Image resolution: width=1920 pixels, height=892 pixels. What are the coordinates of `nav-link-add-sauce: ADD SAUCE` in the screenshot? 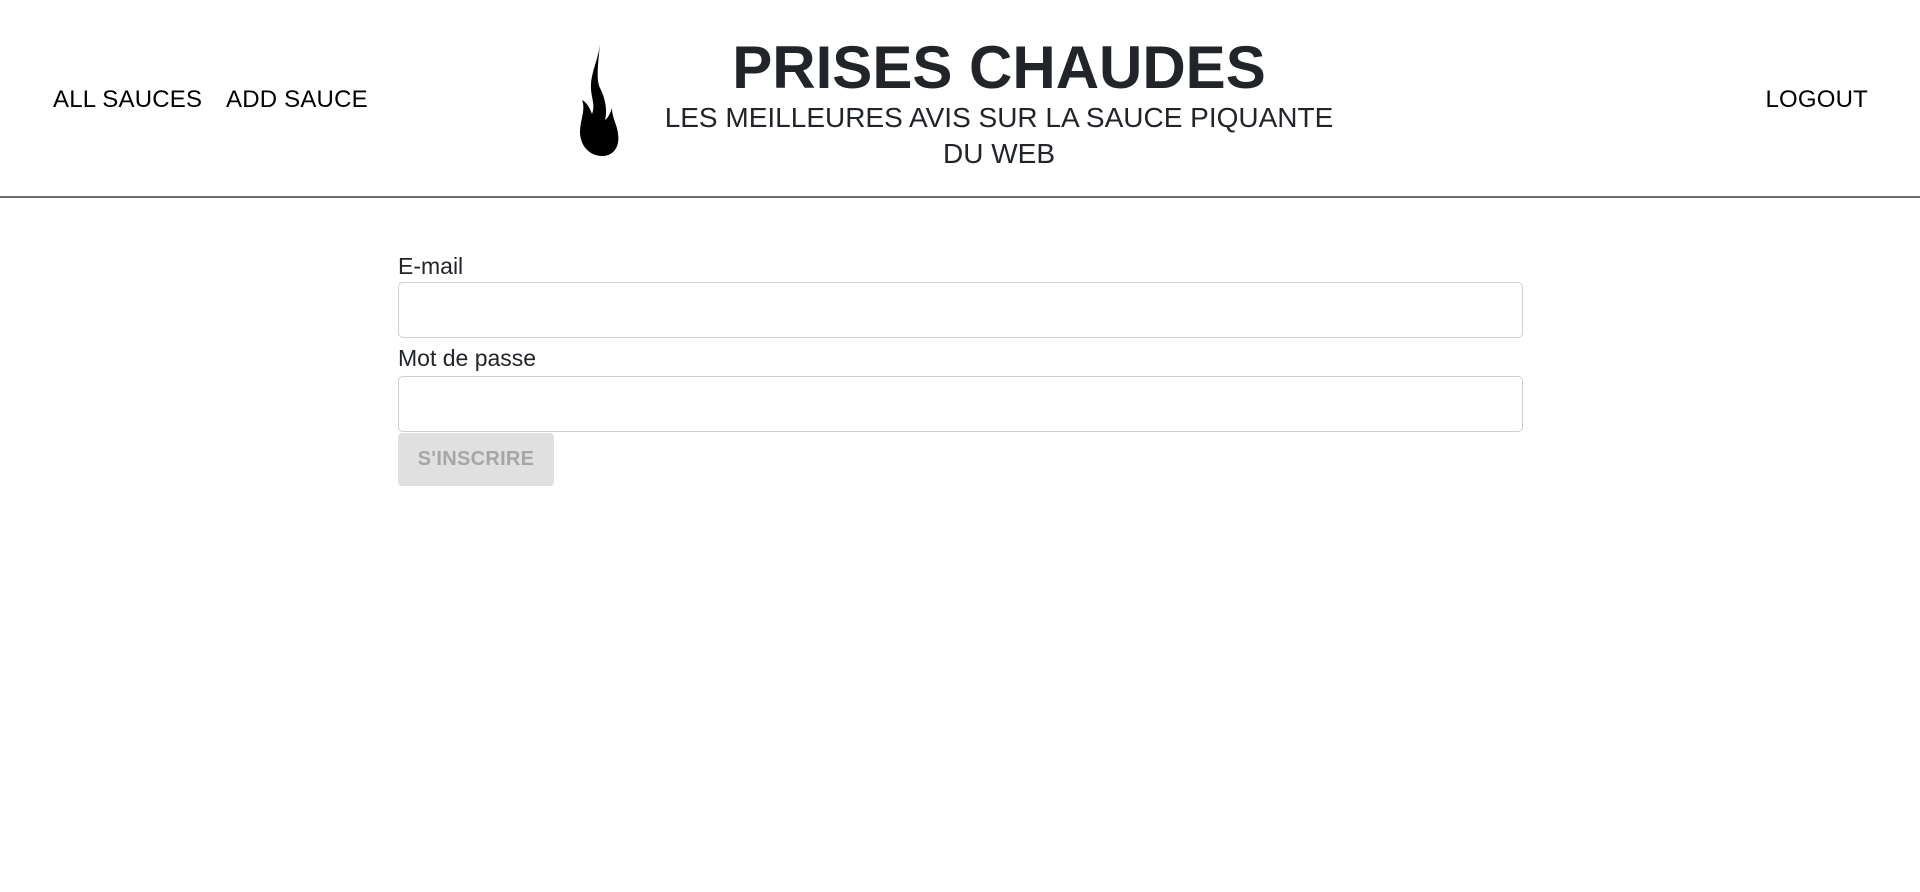 It's located at (297, 100).